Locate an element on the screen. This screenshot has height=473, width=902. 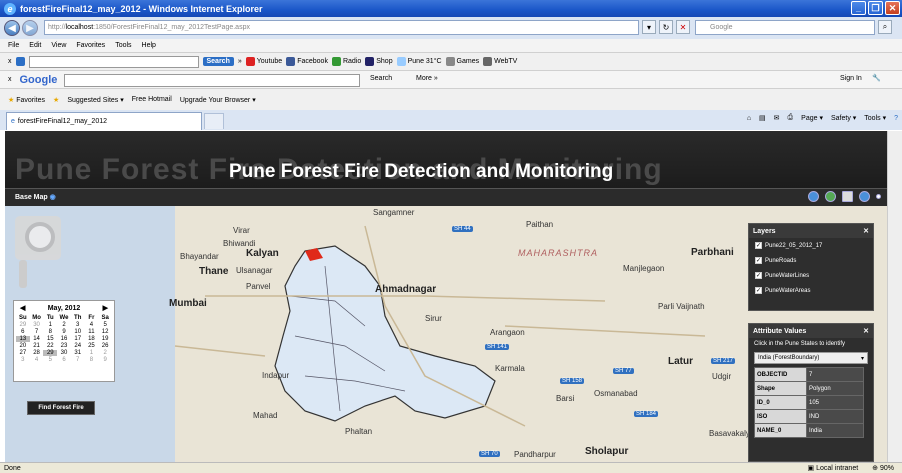
menu-file: File is located at coordinates (13, 45).